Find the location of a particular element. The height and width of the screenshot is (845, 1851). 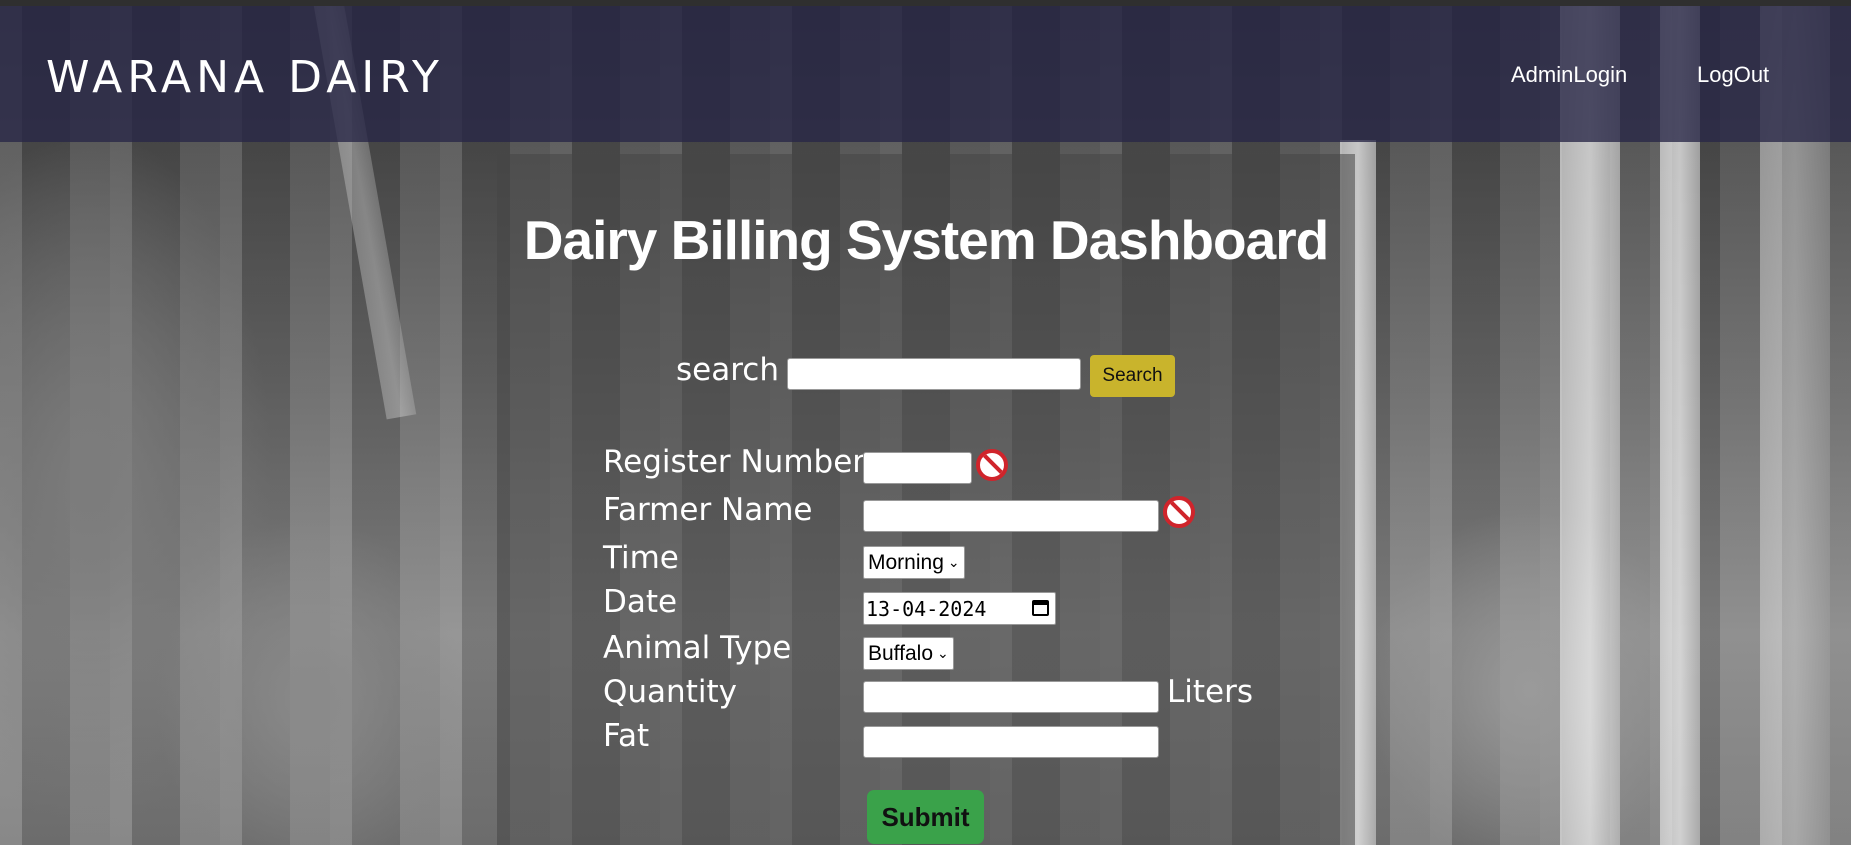

calendar-icon is located at coordinates (1040, 608).